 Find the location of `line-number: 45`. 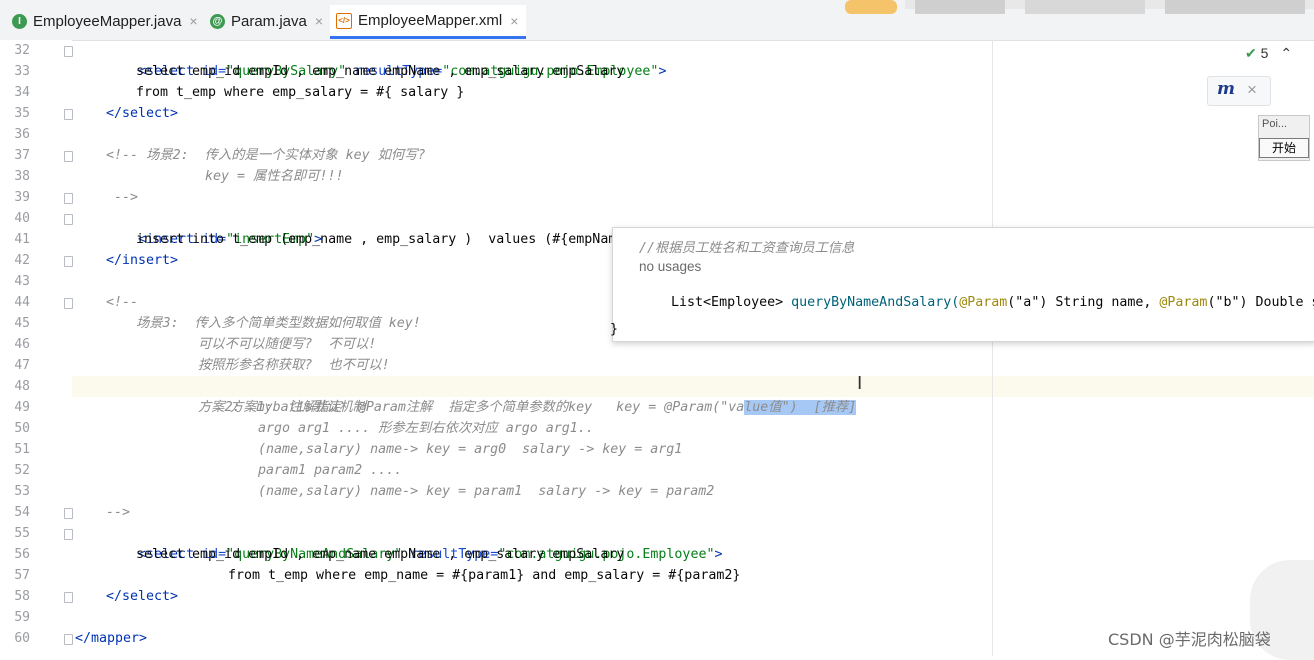

line-number: 45 is located at coordinates (22, 323).